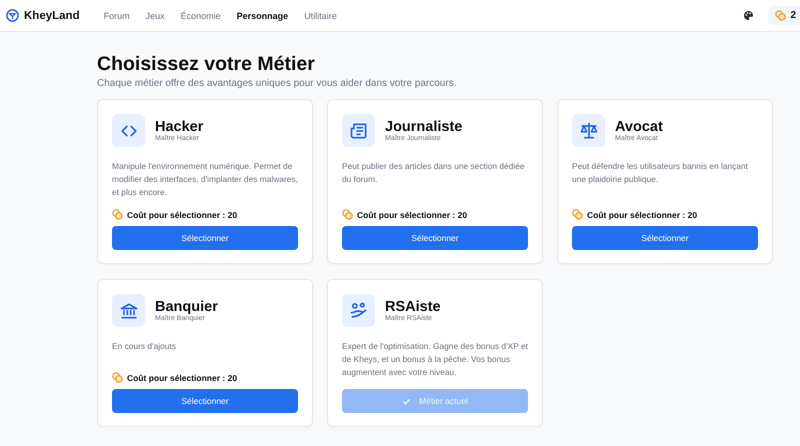 This screenshot has height=446, width=800. What do you see at coordinates (12, 15) in the screenshot?
I see `logo-icon` at bounding box center [12, 15].